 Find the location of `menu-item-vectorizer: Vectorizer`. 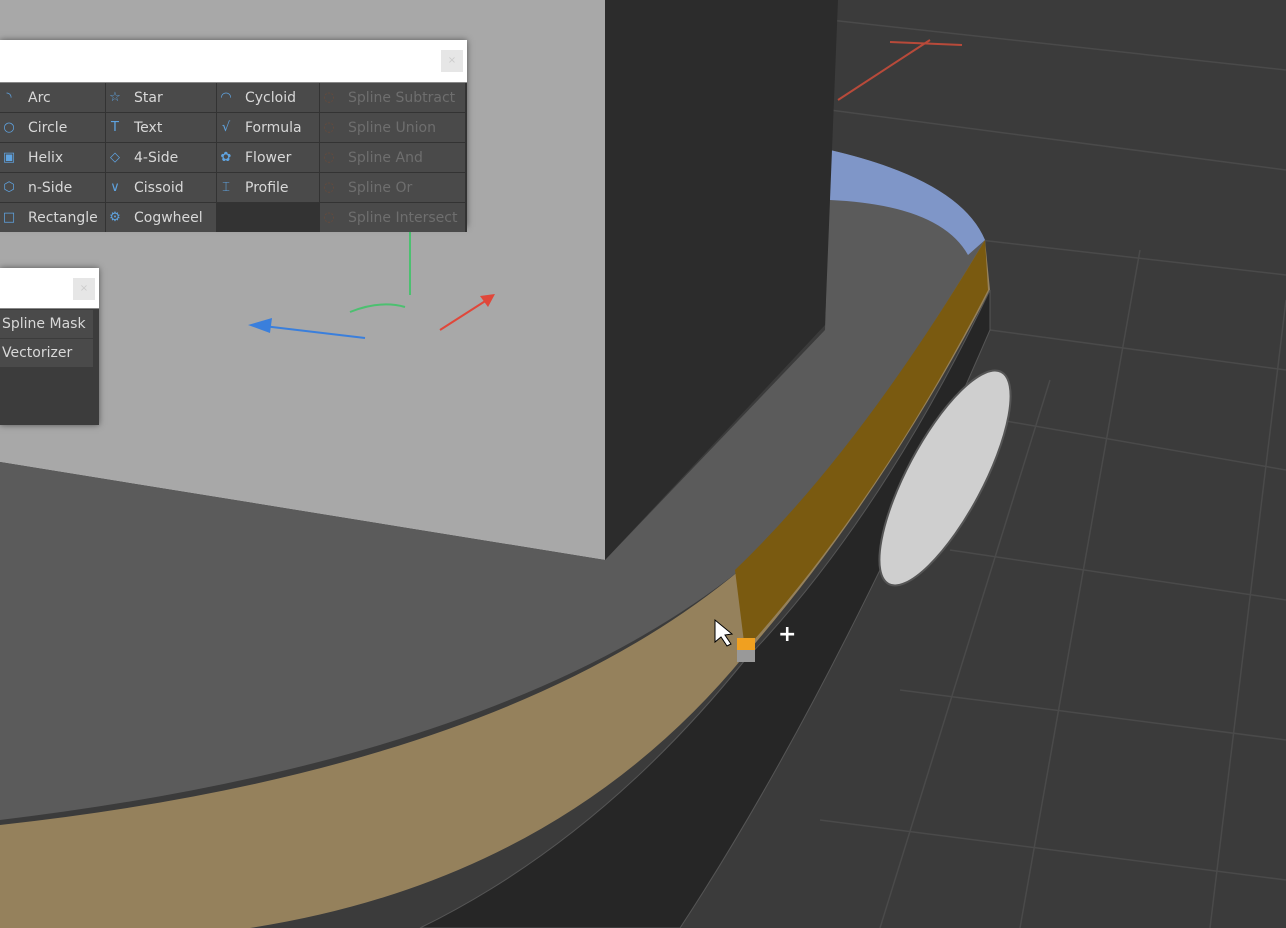

menu-item-vectorizer: Vectorizer is located at coordinates (46, 353).